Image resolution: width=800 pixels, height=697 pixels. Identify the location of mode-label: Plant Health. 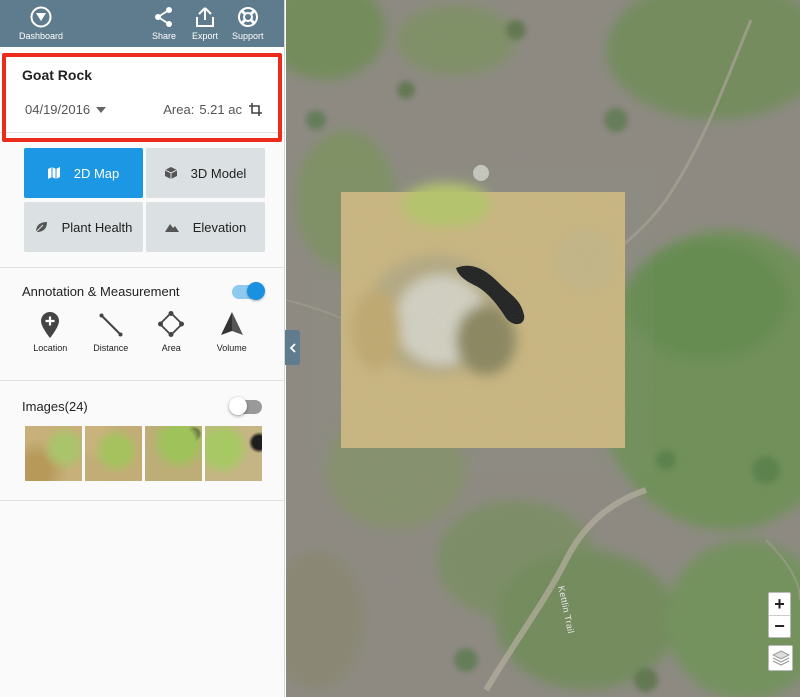
(97, 227).